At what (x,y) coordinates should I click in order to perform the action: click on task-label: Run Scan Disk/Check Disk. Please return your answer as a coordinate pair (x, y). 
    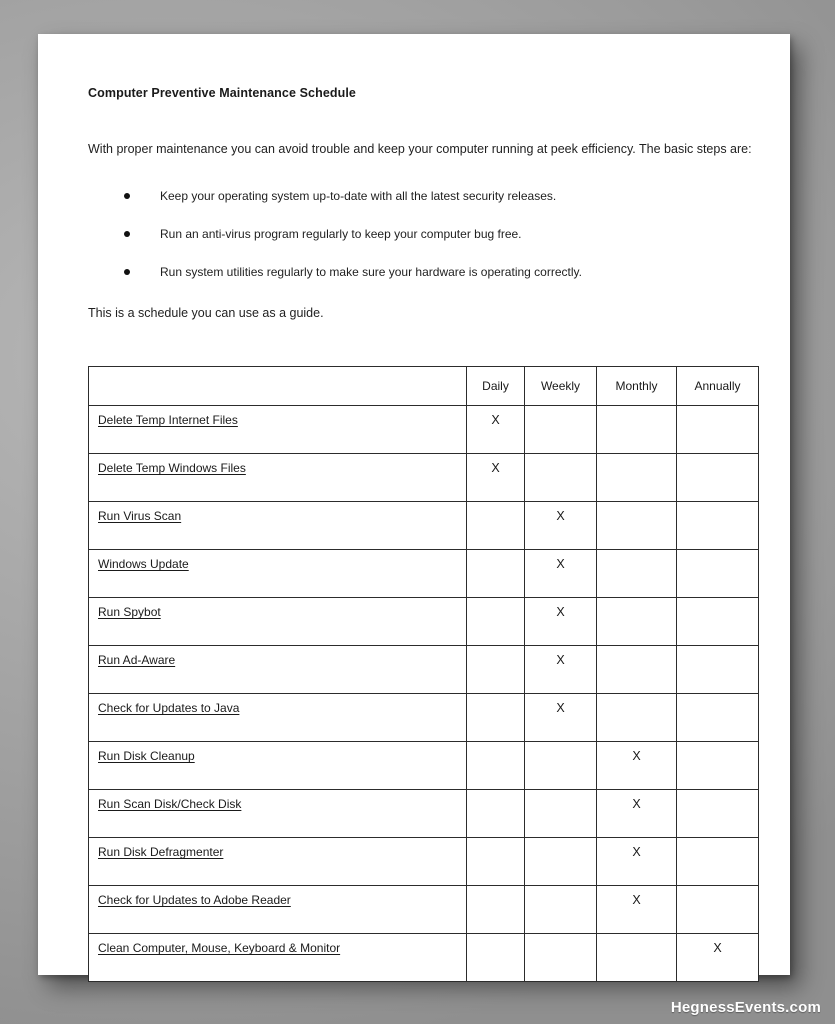
    Looking at the image, I should click on (170, 804).